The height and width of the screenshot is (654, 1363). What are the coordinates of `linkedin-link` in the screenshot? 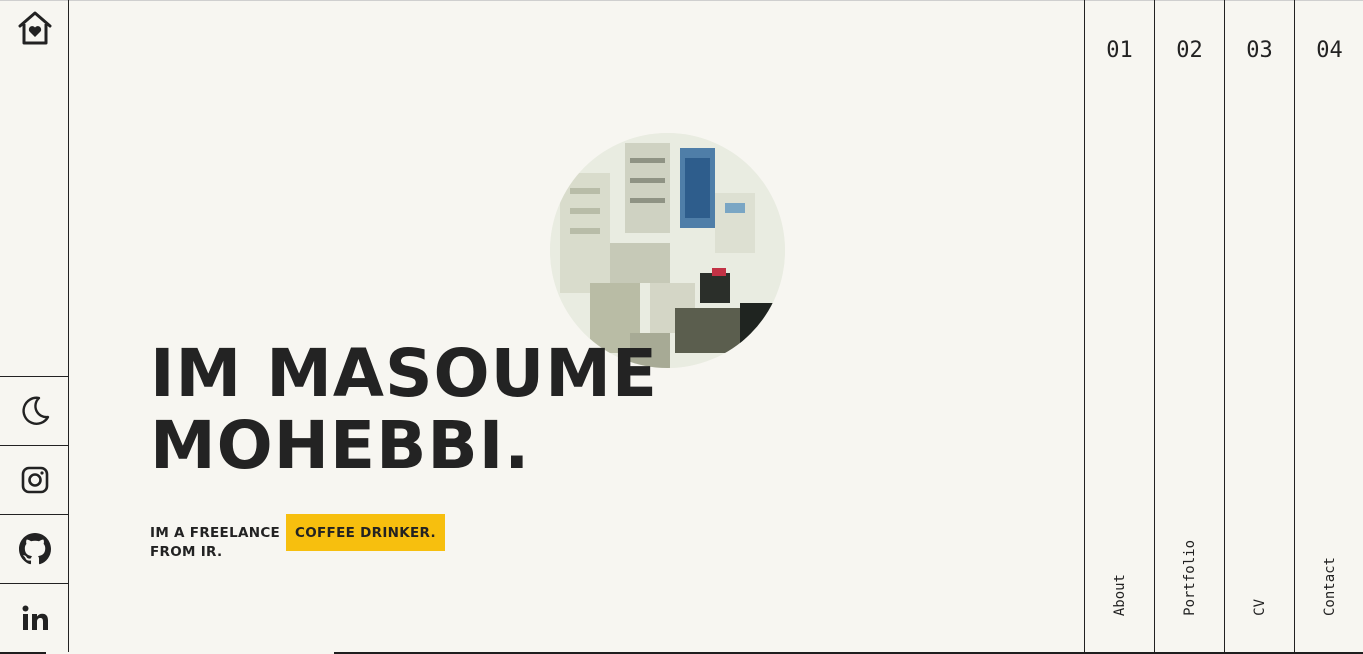 It's located at (34, 617).